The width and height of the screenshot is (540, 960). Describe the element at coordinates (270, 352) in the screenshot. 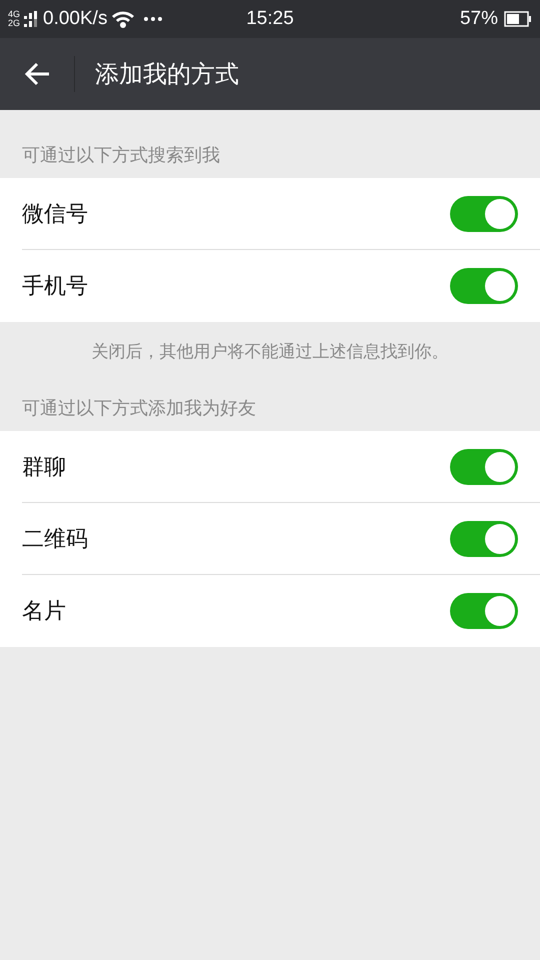

I see `section-note: 关闭后，其他用户将不能通过上述信息找到你。` at that location.